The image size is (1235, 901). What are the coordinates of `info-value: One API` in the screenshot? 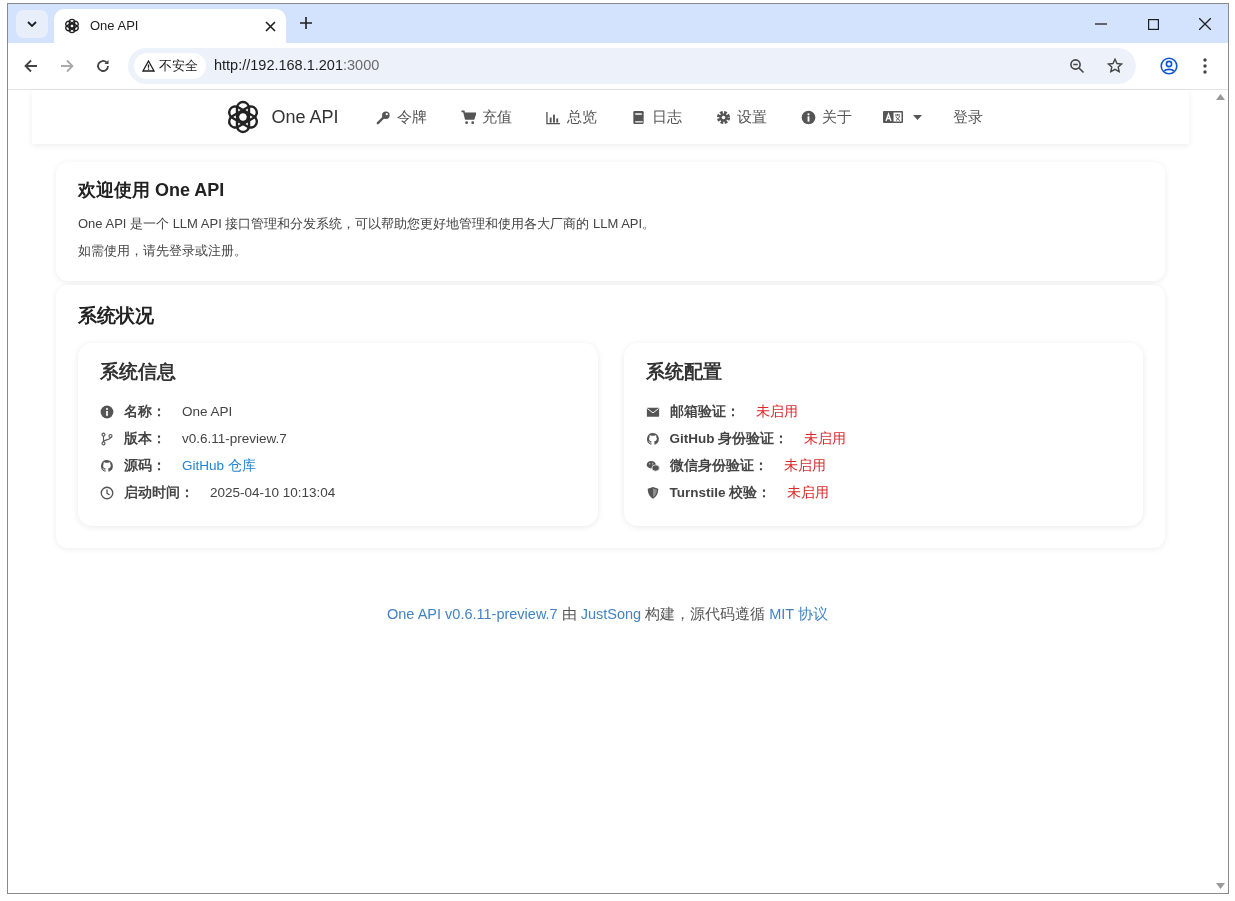 It's located at (207, 411).